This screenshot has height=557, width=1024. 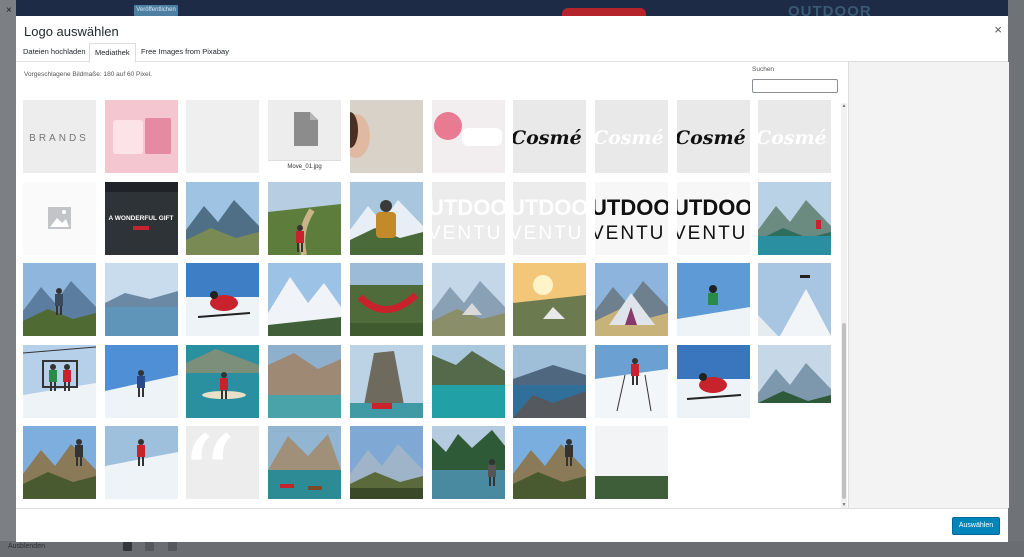 I want to click on backdrop-close-icon: ×, so click(x=9, y=10).